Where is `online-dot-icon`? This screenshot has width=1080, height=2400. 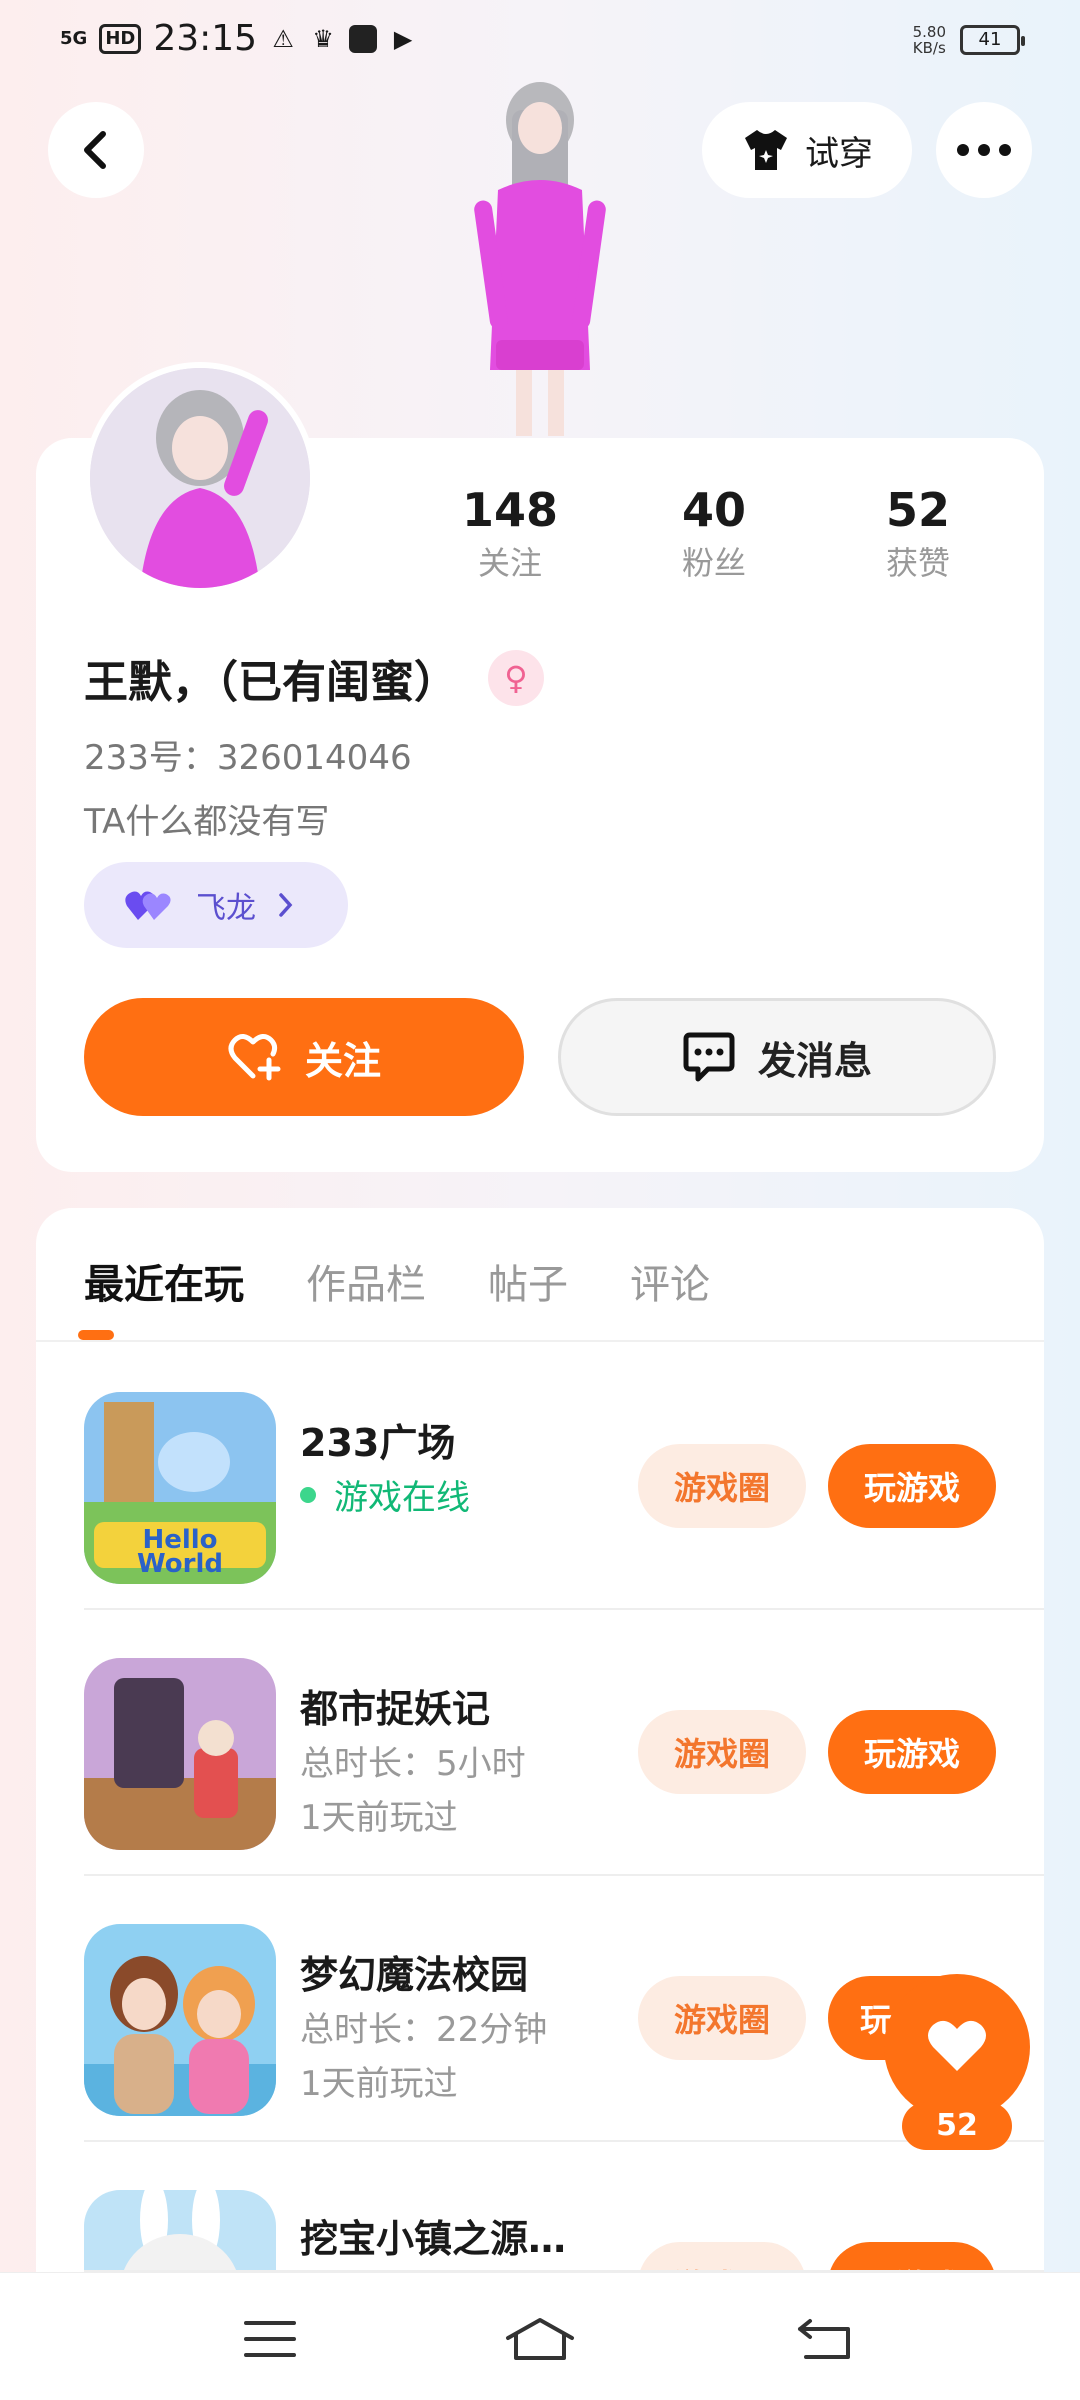 online-dot-icon is located at coordinates (308, 1494).